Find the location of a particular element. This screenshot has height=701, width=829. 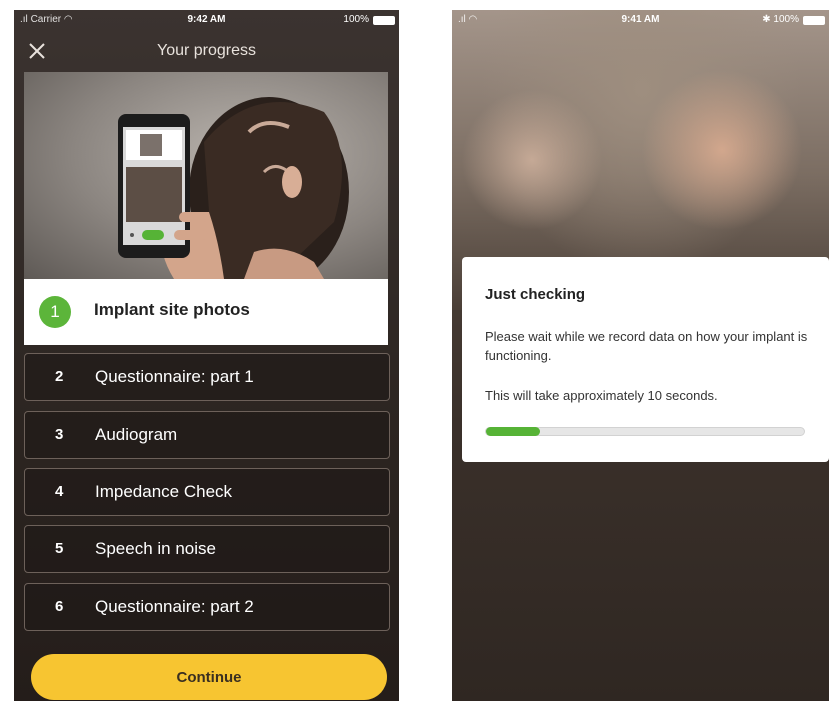

continue-button: Continue is located at coordinates (209, 677).